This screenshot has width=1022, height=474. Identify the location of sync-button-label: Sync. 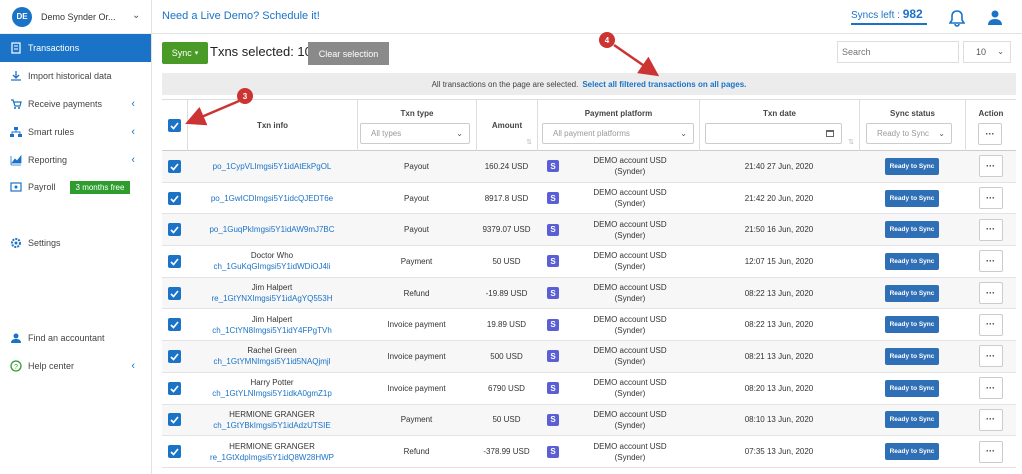
(181, 53).